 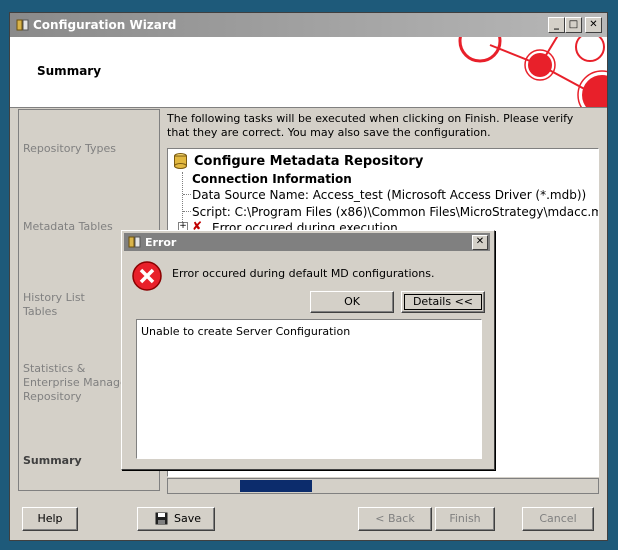 What do you see at coordinates (276, 486) in the screenshot?
I see `scrollbar-thumb` at bounding box center [276, 486].